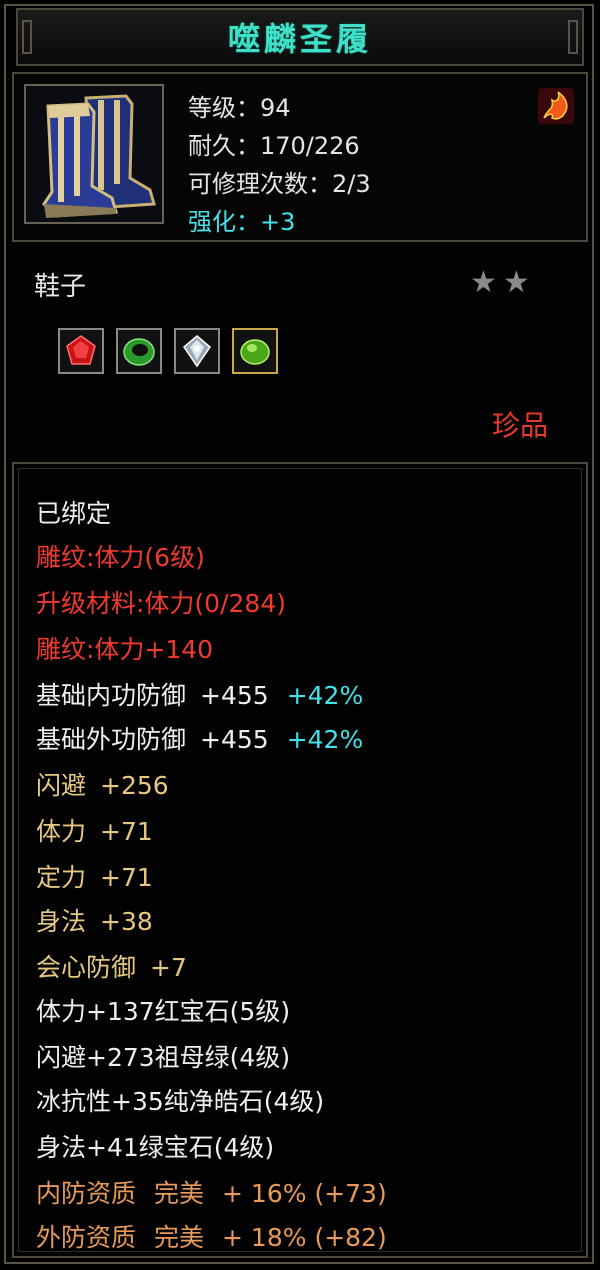 This screenshot has width=600, height=1270. What do you see at coordinates (61, 831) in the screenshot?
I see `stamina-label: 体力` at bounding box center [61, 831].